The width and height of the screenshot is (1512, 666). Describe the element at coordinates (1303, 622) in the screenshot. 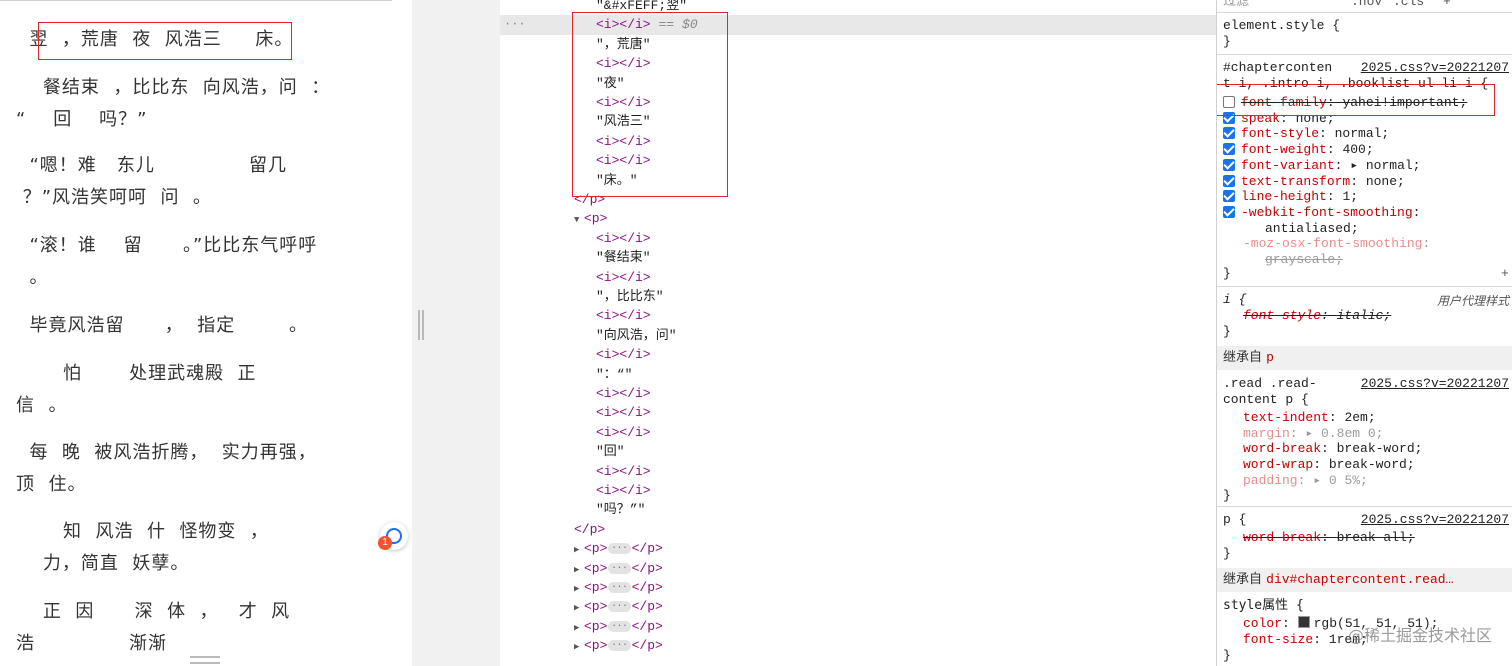

I see `color-swatch` at that location.